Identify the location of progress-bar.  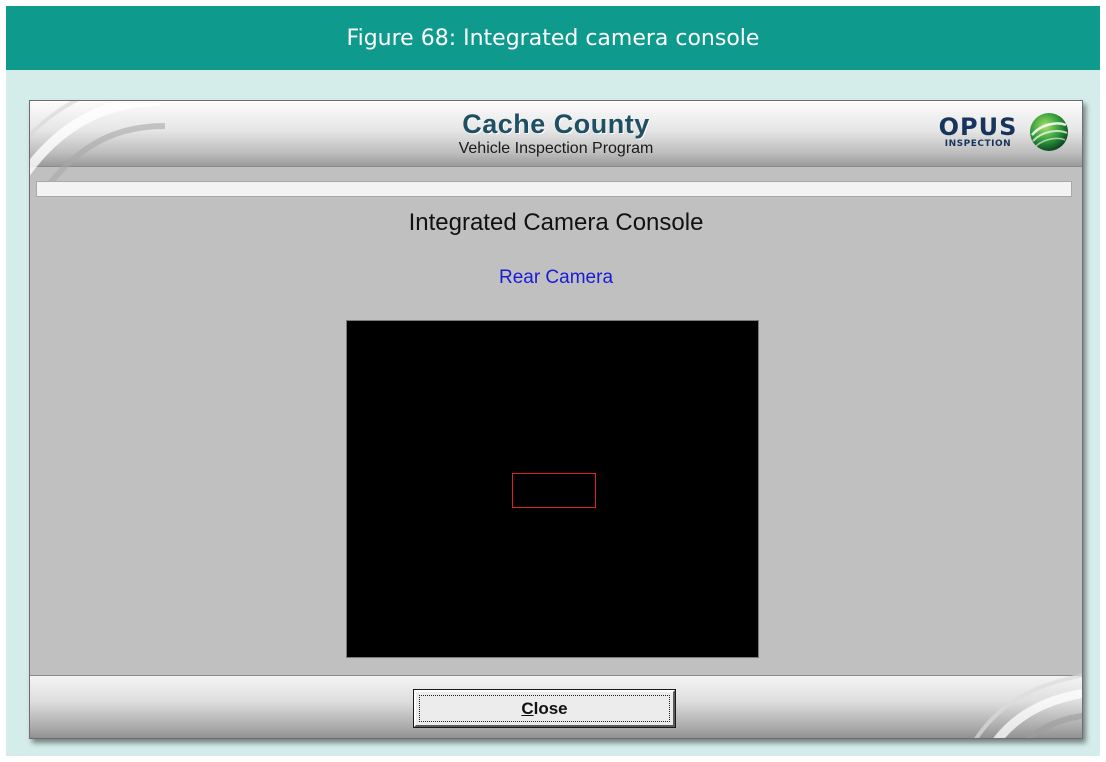
(554, 189).